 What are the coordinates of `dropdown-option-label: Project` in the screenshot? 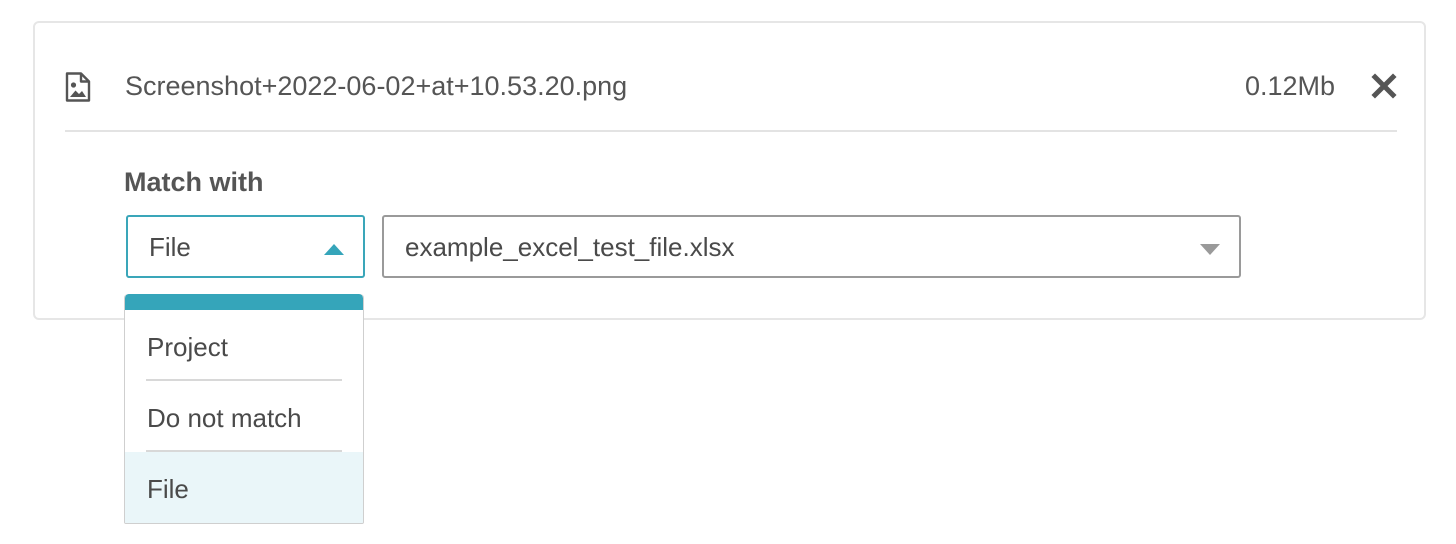 It's located at (187, 347).